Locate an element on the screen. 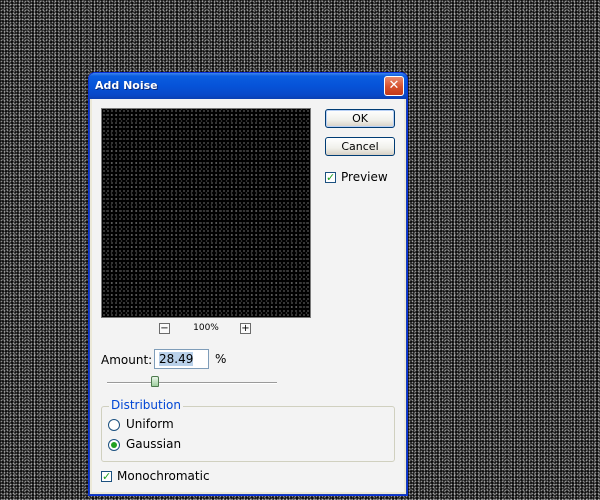  gaussian-radio is located at coordinates (114, 445).